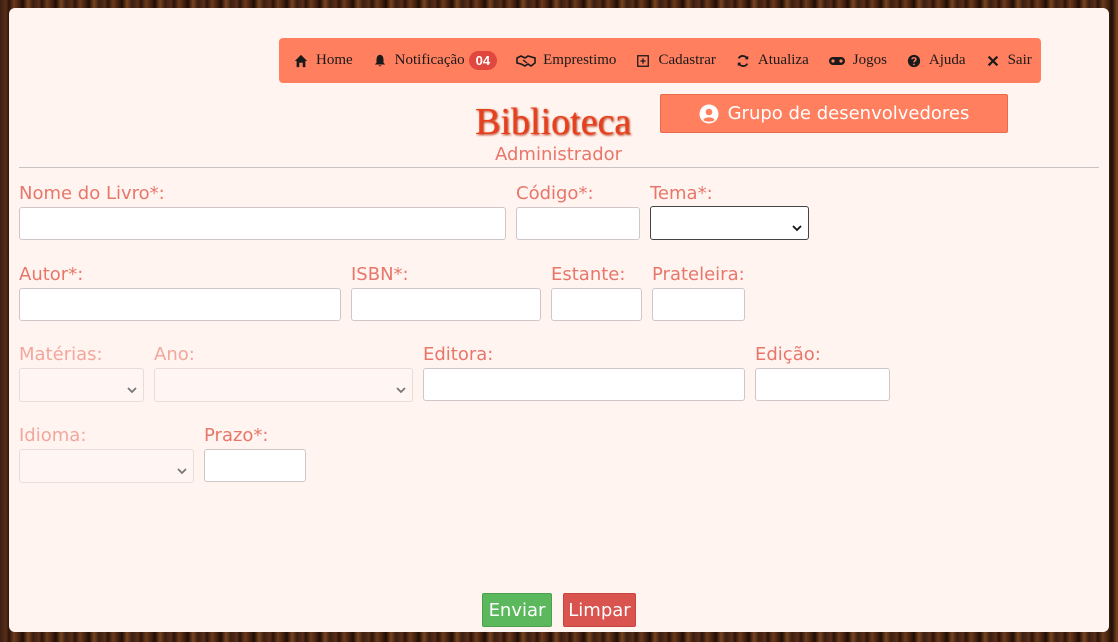 Image resolution: width=1118 pixels, height=642 pixels. What do you see at coordinates (993, 61) in the screenshot?
I see `close-icon` at bounding box center [993, 61].